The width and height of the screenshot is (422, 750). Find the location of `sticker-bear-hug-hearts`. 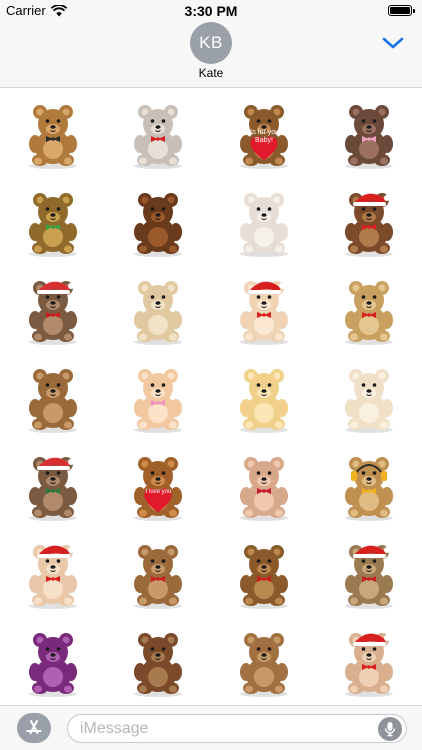

sticker-bear-hug-hearts is located at coordinates (158, 398).